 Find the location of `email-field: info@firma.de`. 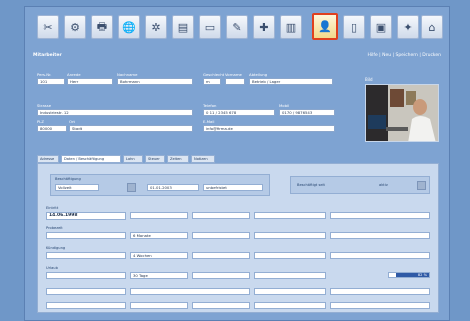

email-field: info@firma.de is located at coordinates (269, 128).